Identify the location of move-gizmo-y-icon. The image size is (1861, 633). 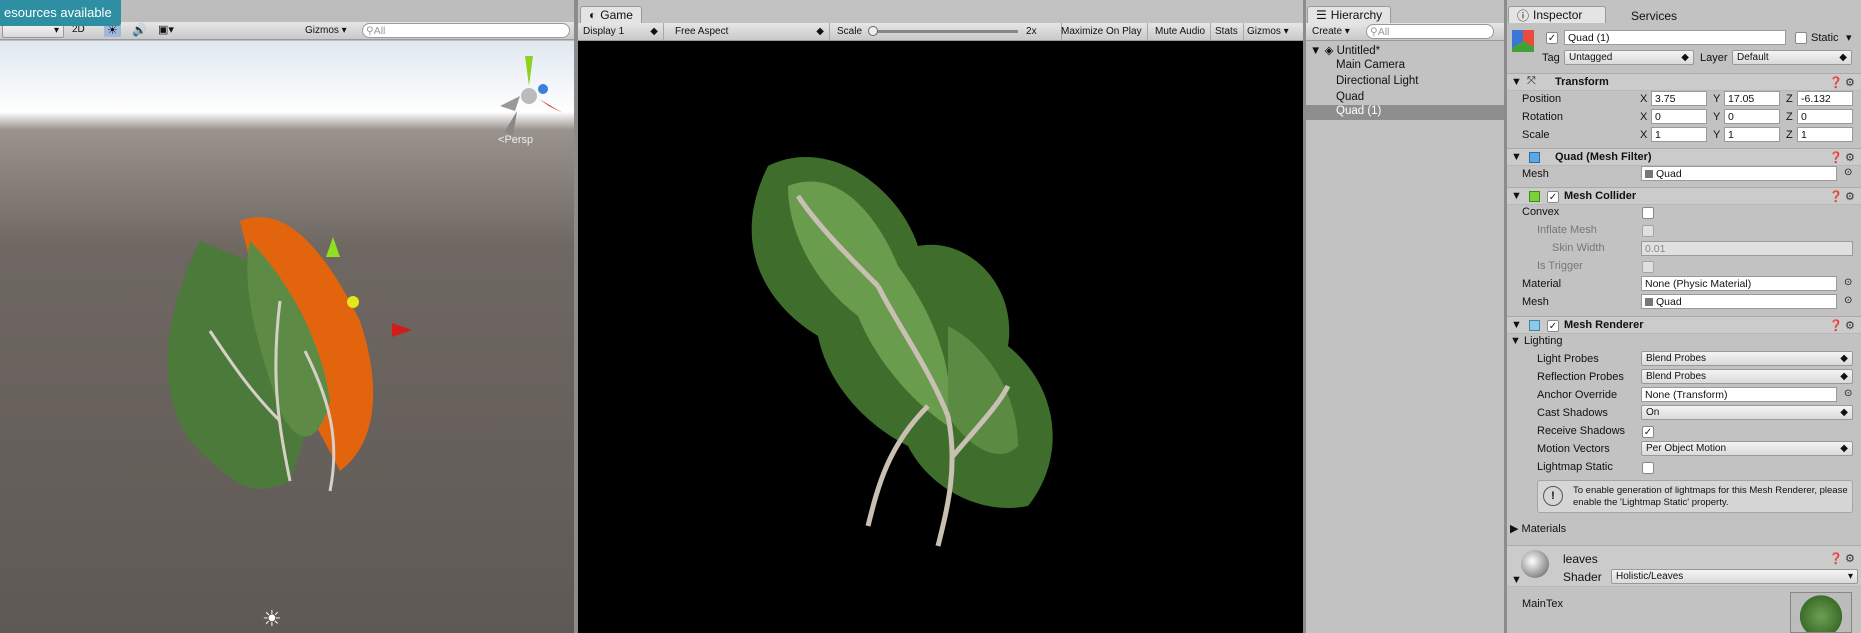
(333, 247).